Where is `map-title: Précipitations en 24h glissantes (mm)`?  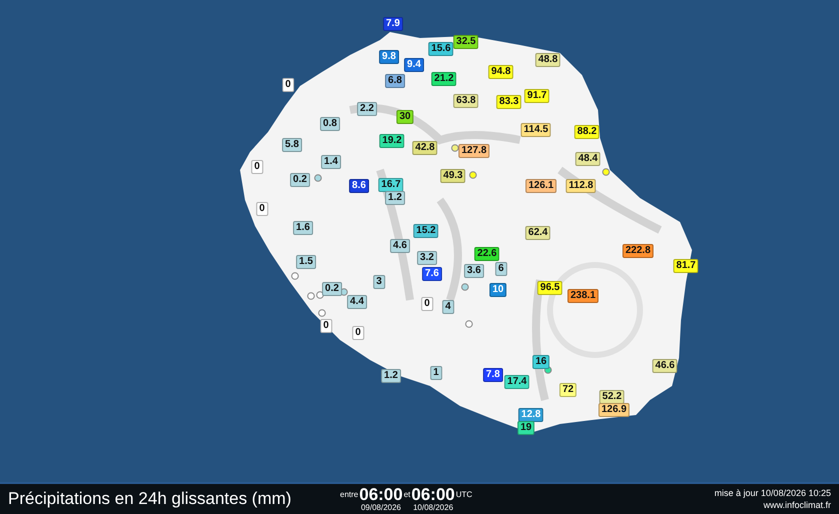 map-title: Précipitations en 24h glissantes (mm) is located at coordinates (150, 499).